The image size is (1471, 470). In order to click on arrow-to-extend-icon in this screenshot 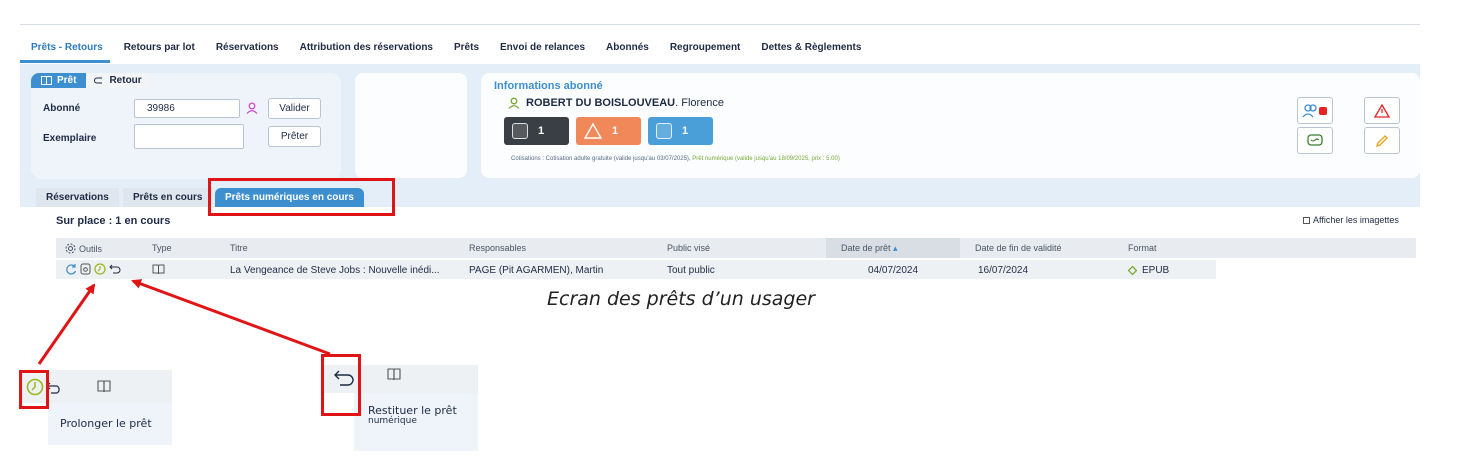, I will do `click(66, 324)`.